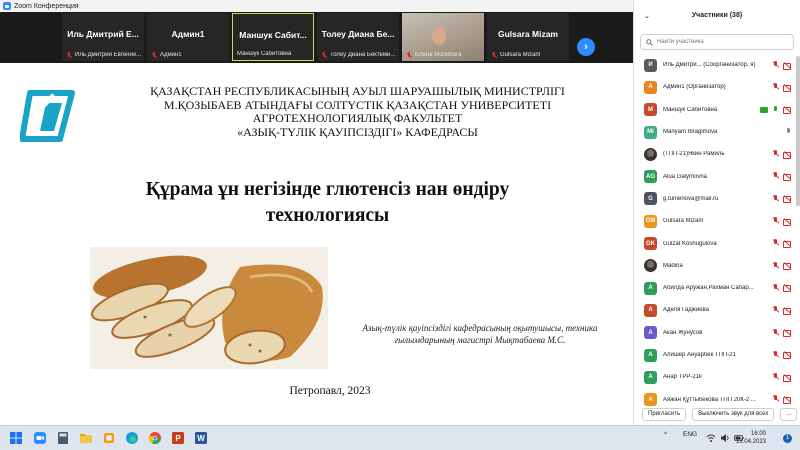 This screenshot has width=800, height=450. What do you see at coordinates (520, 55) in the screenshot?
I see `tile-label-text: Gulsara Mizam` at bounding box center [520, 55].